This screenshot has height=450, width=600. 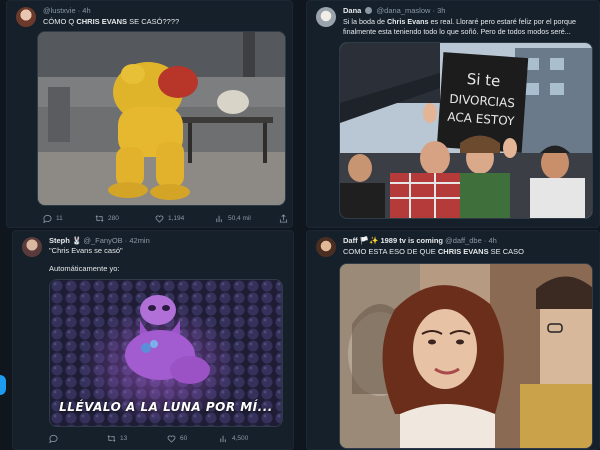 I want to click on share-button, so click(x=283, y=218).